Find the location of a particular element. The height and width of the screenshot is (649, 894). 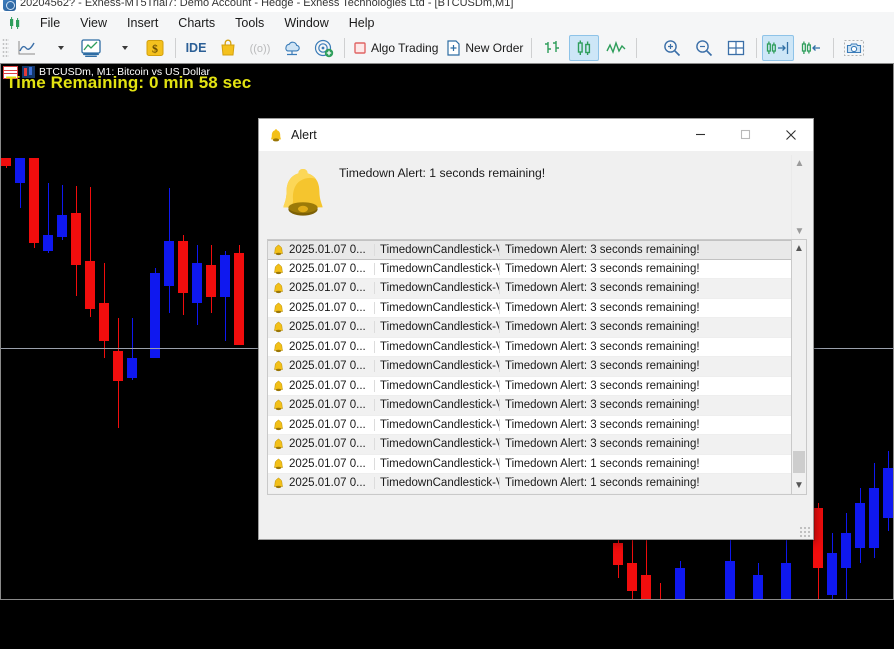

dollar-icon: $ is located at coordinates (155, 48).